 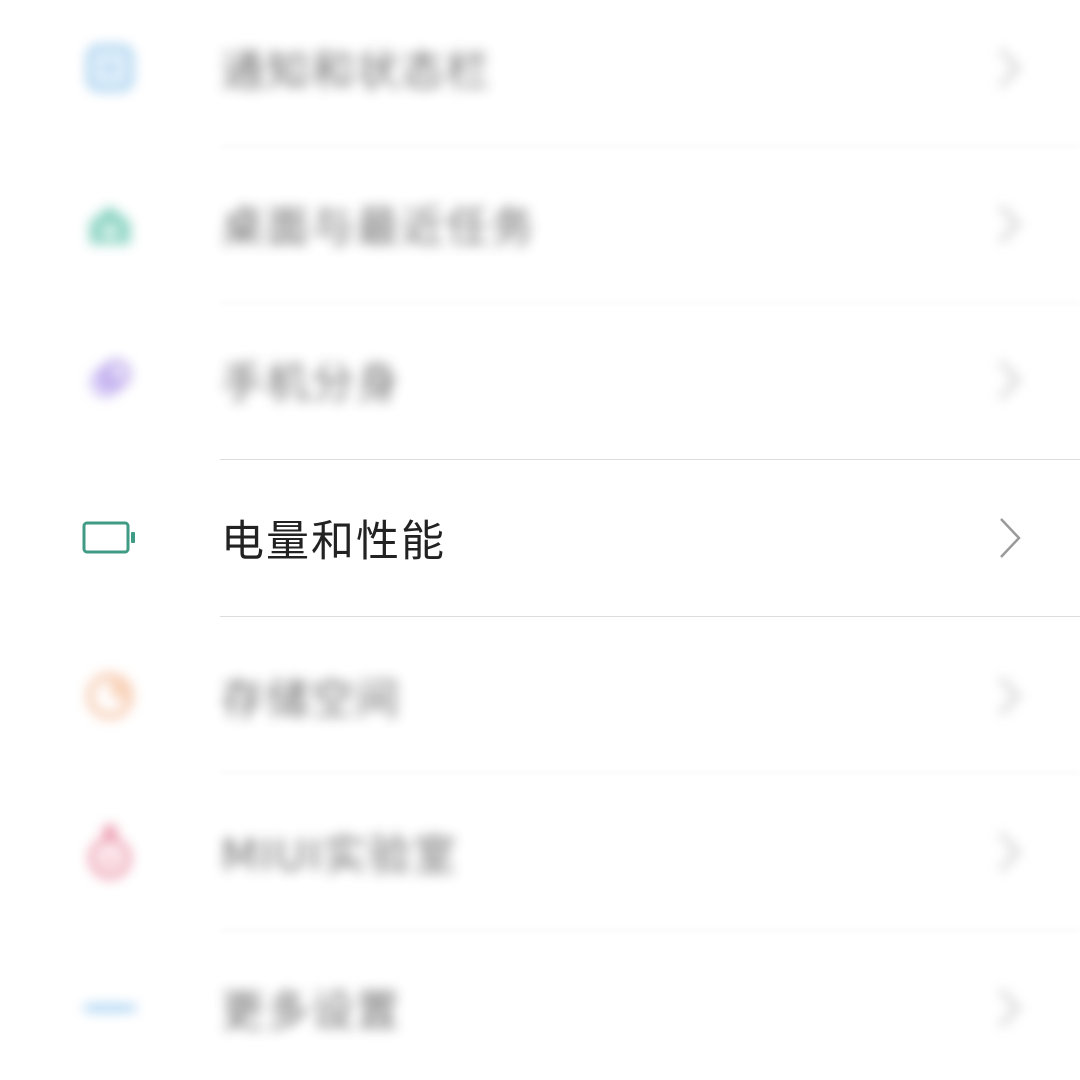 What do you see at coordinates (110, 380) in the screenshot?
I see `second-space-icon` at bounding box center [110, 380].